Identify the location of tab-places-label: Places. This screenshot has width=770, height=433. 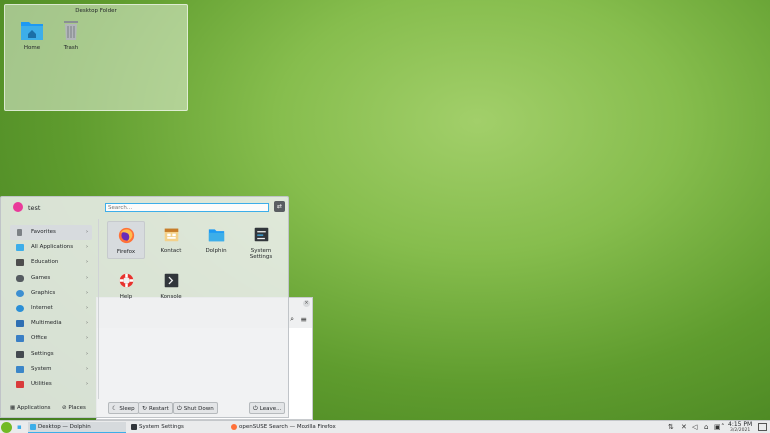
(77, 408).